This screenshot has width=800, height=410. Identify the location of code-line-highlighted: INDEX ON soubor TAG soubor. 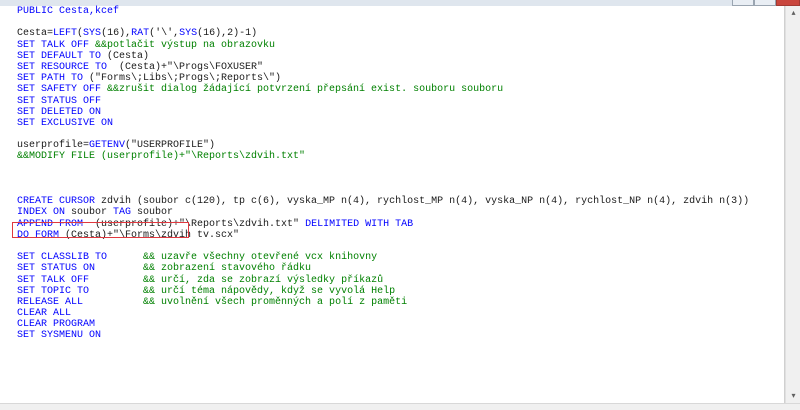
(383, 212).